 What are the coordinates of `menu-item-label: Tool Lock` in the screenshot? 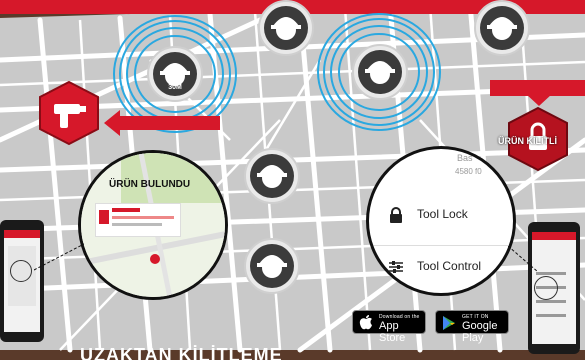 It's located at (442, 214).